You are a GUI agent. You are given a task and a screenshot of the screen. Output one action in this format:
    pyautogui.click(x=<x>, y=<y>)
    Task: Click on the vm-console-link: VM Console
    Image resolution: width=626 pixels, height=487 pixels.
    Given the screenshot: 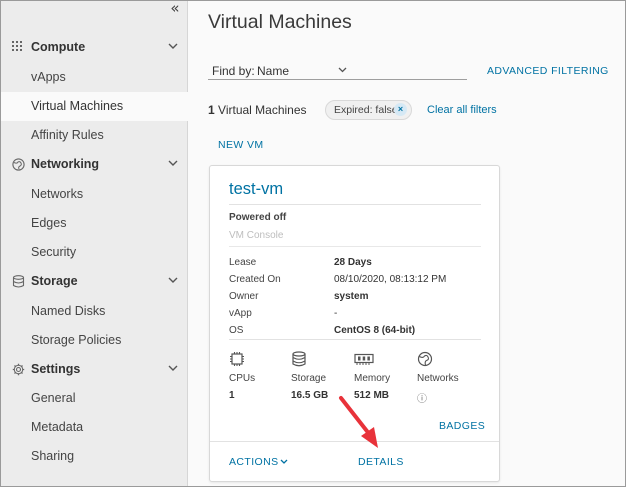 What is the action you would take?
    pyautogui.click(x=256, y=235)
    